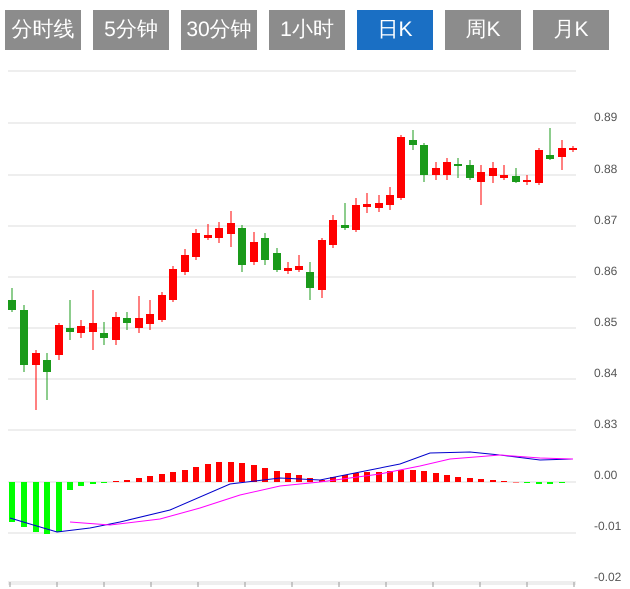  What do you see at coordinates (219, 30) in the screenshot?
I see `period-tab: 30分钟` at bounding box center [219, 30].